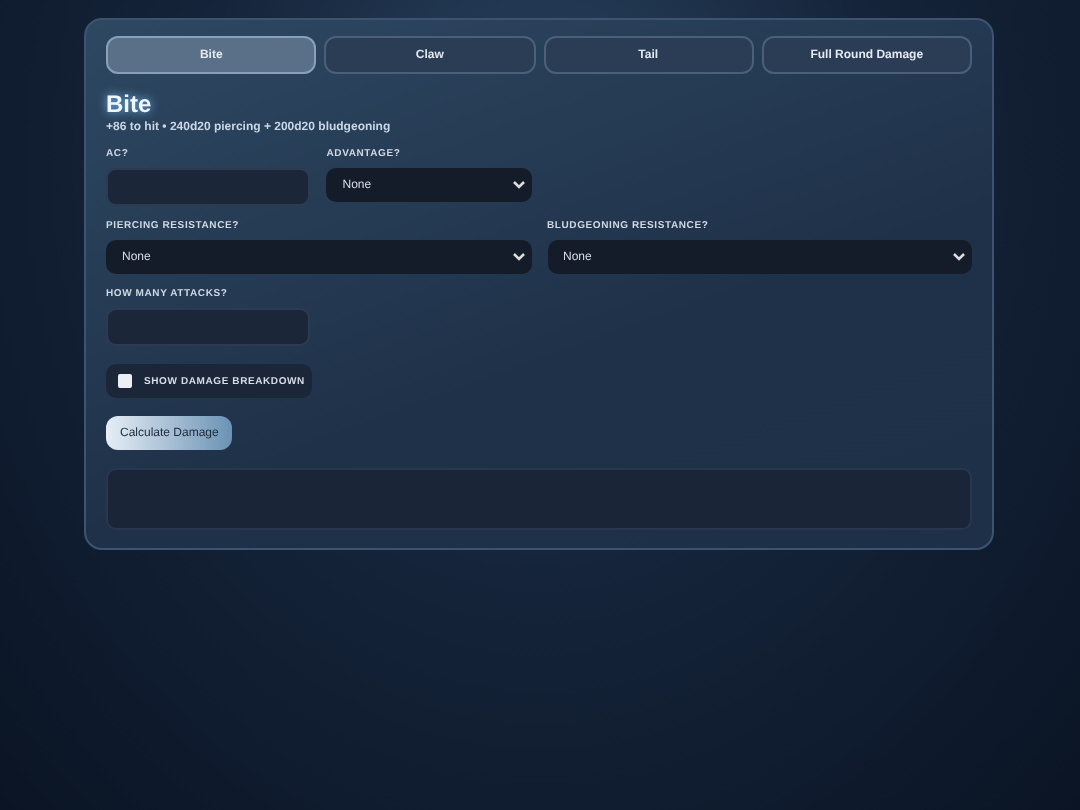  I want to click on checkbox, so click(125, 381).